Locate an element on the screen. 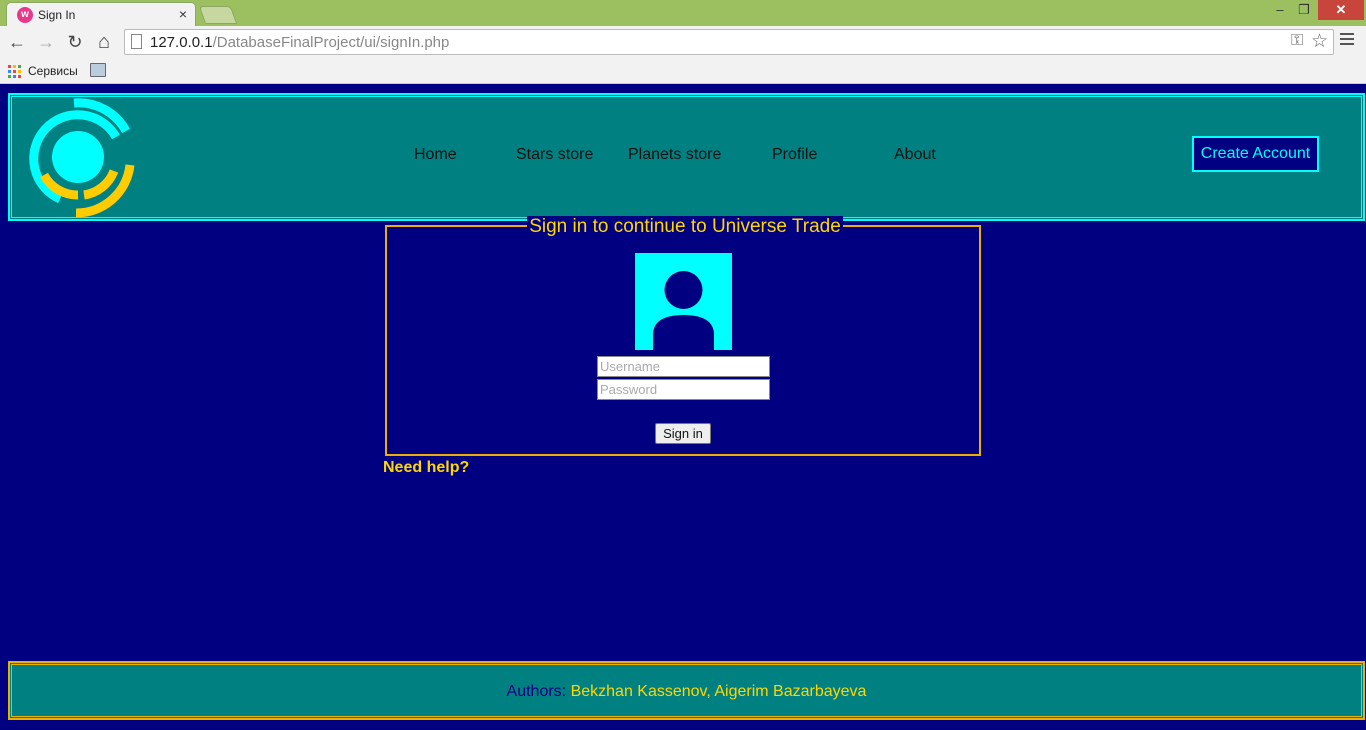 The height and width of the screenshot is (730, 1366). nav-home: Home is located at coordinates (435, 155).